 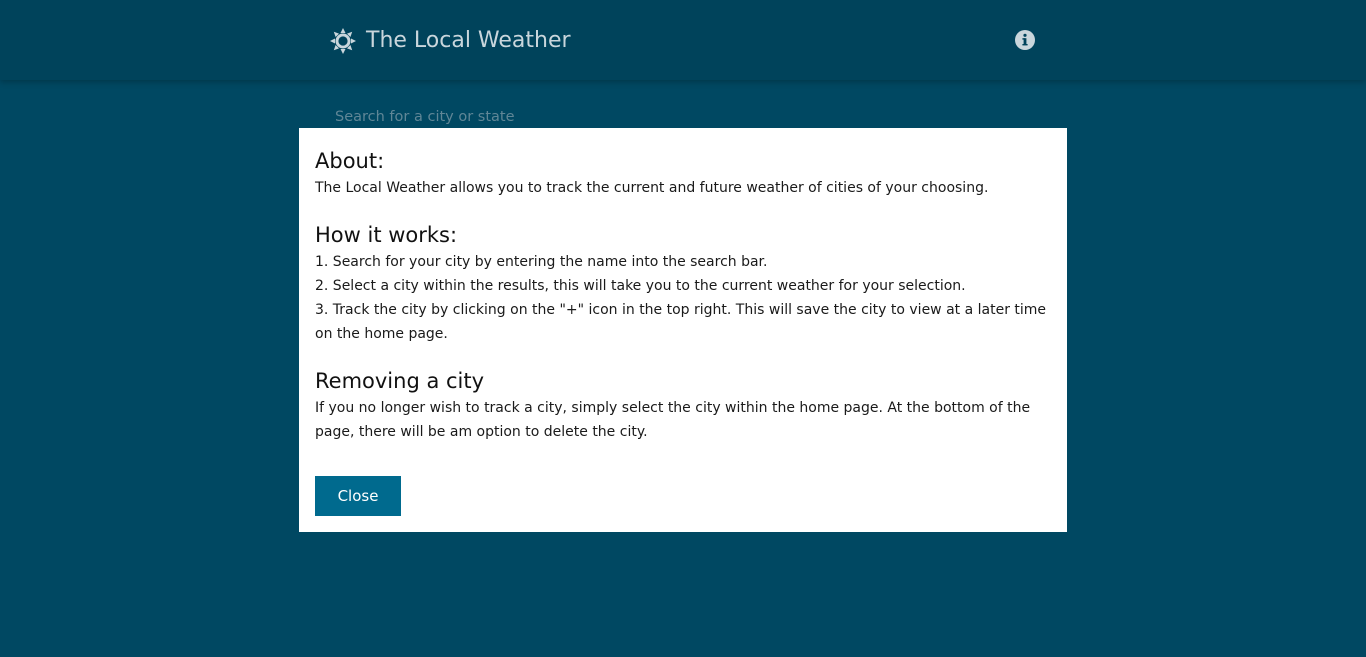 What do you see at coordinates (350, 161) in the screenshot?
I see `about-heading: About:` at bounding box center [350, 161].